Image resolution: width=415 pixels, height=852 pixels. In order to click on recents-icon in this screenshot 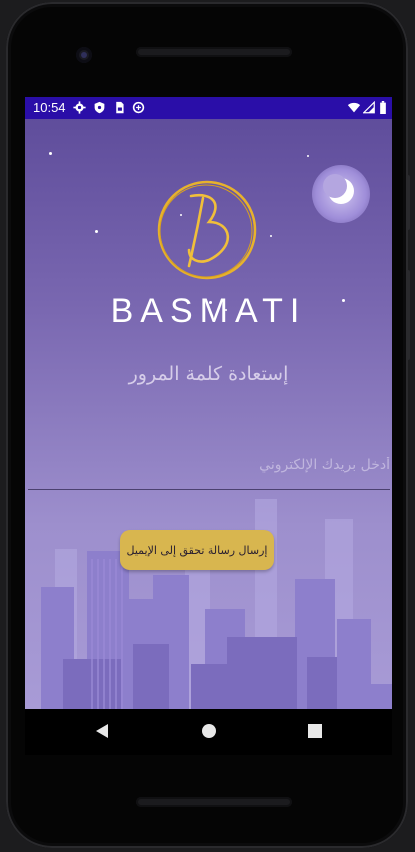, I will do `click(315, 731)`.